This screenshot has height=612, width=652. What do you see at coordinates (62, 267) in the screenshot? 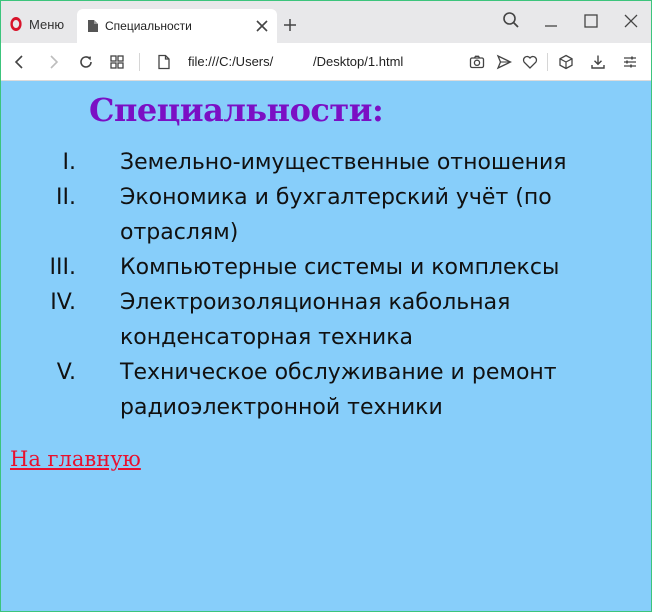
I see `list-item-number: III.` at bounding box center [62, 267].